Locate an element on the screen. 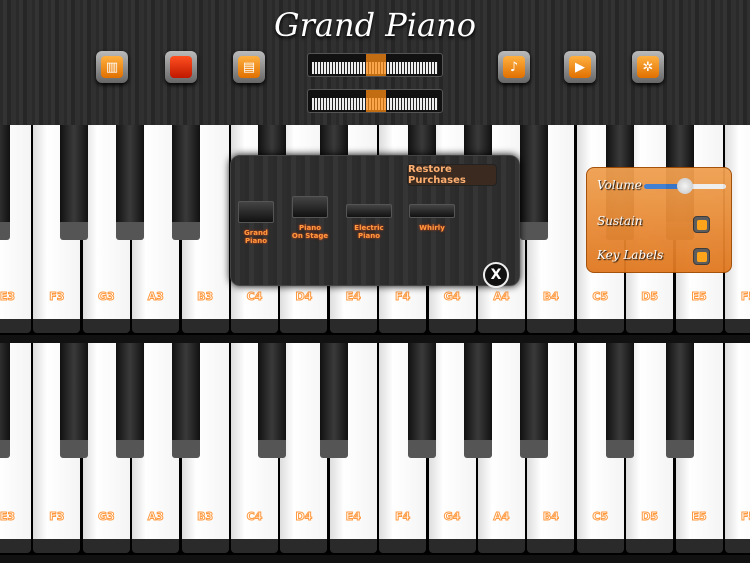  key-labels-label: Key Labels is located at coordinates (630, 255).